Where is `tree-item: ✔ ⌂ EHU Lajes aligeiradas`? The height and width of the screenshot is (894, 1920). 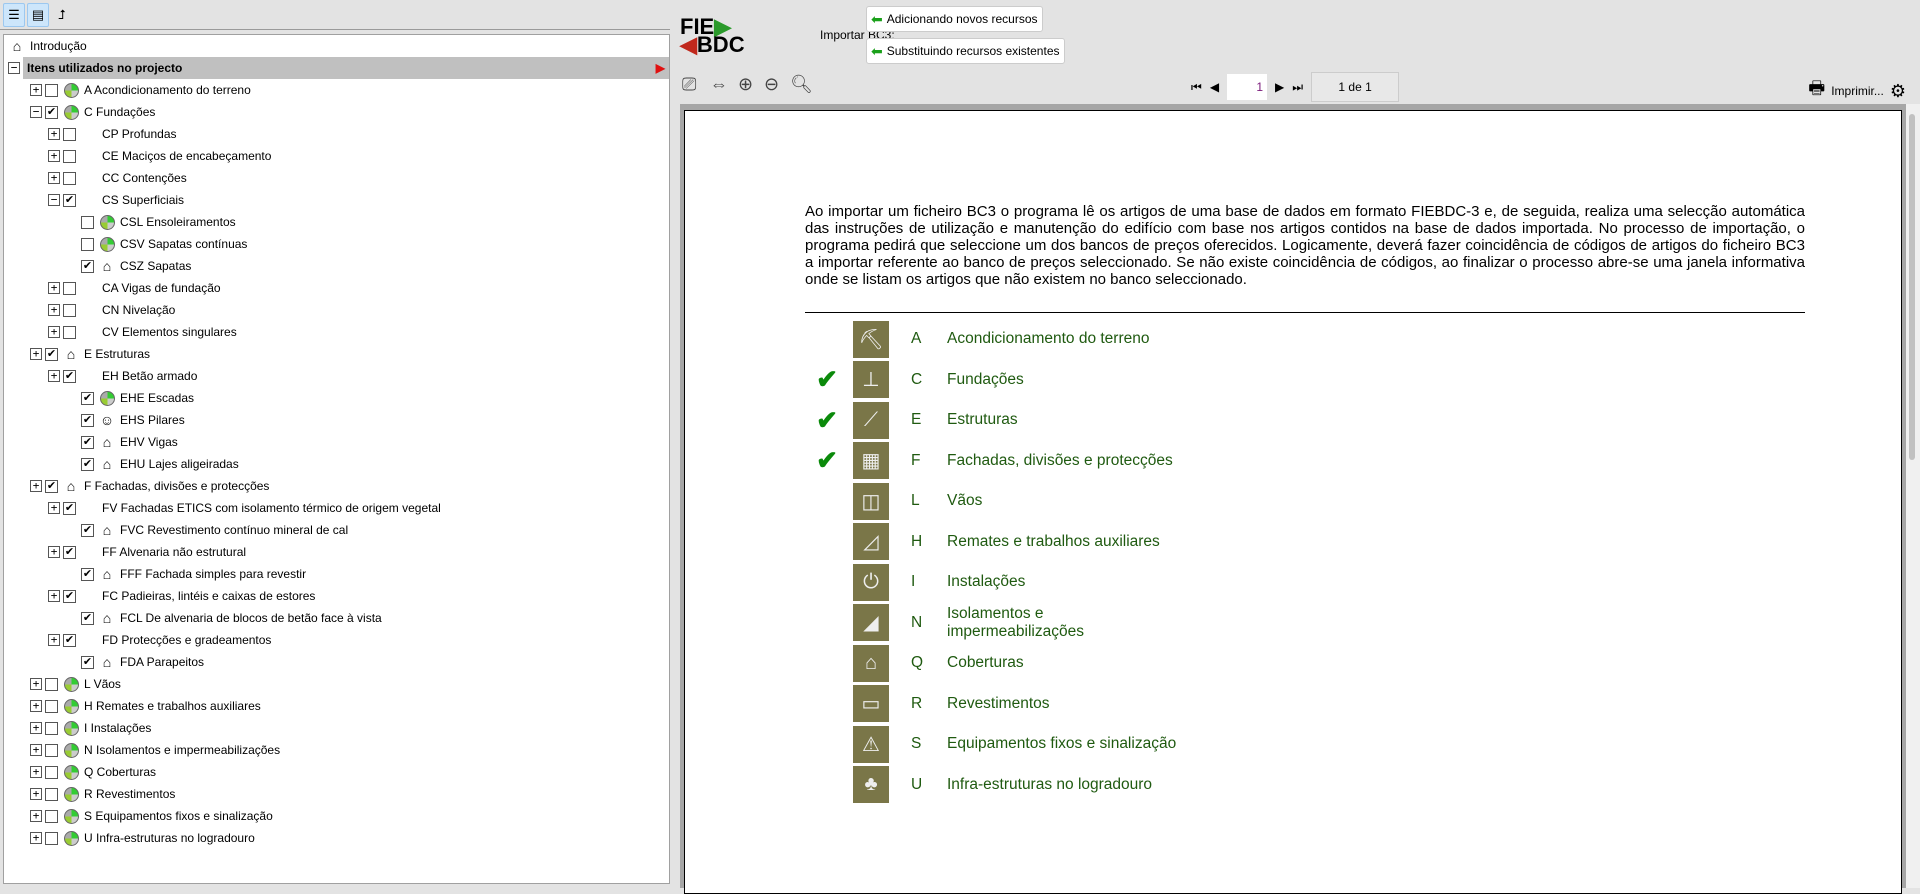 tree-item: ✔ ⌂ EHU Lajes aligeiradas is located at coordinates (336, 464).